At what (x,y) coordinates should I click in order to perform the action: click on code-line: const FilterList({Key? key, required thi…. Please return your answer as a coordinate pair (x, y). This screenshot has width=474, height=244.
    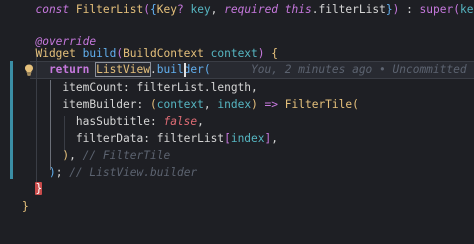
    Looking at the image, I should click on (248, 10).